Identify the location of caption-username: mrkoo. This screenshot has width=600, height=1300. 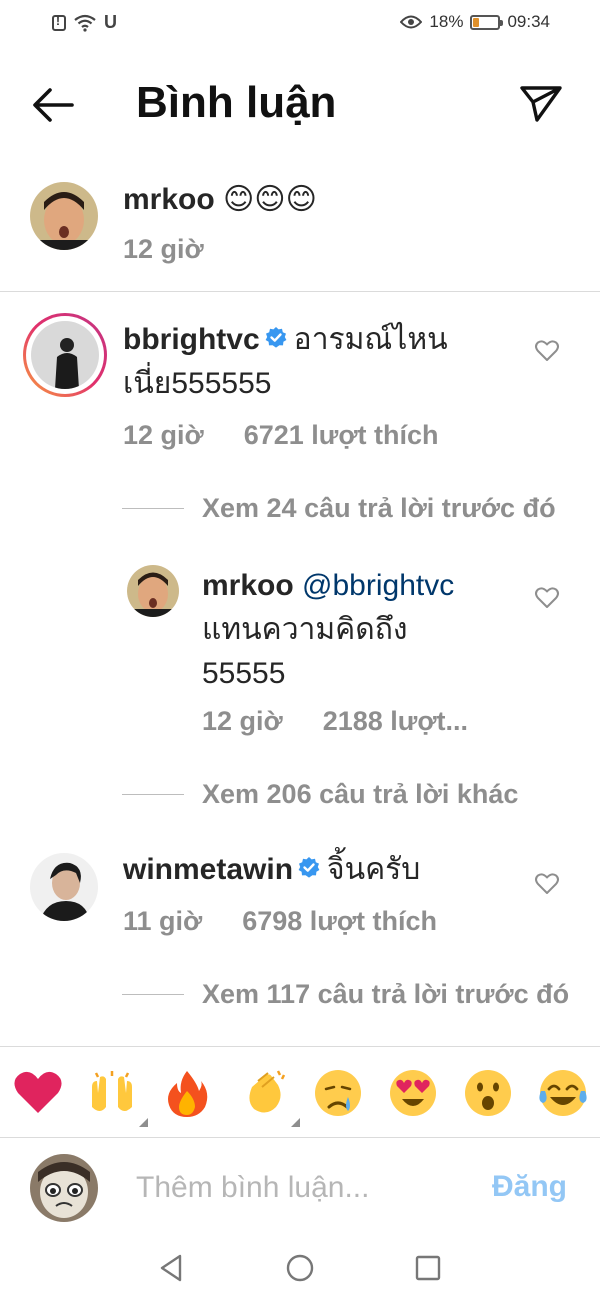
(169, 199).